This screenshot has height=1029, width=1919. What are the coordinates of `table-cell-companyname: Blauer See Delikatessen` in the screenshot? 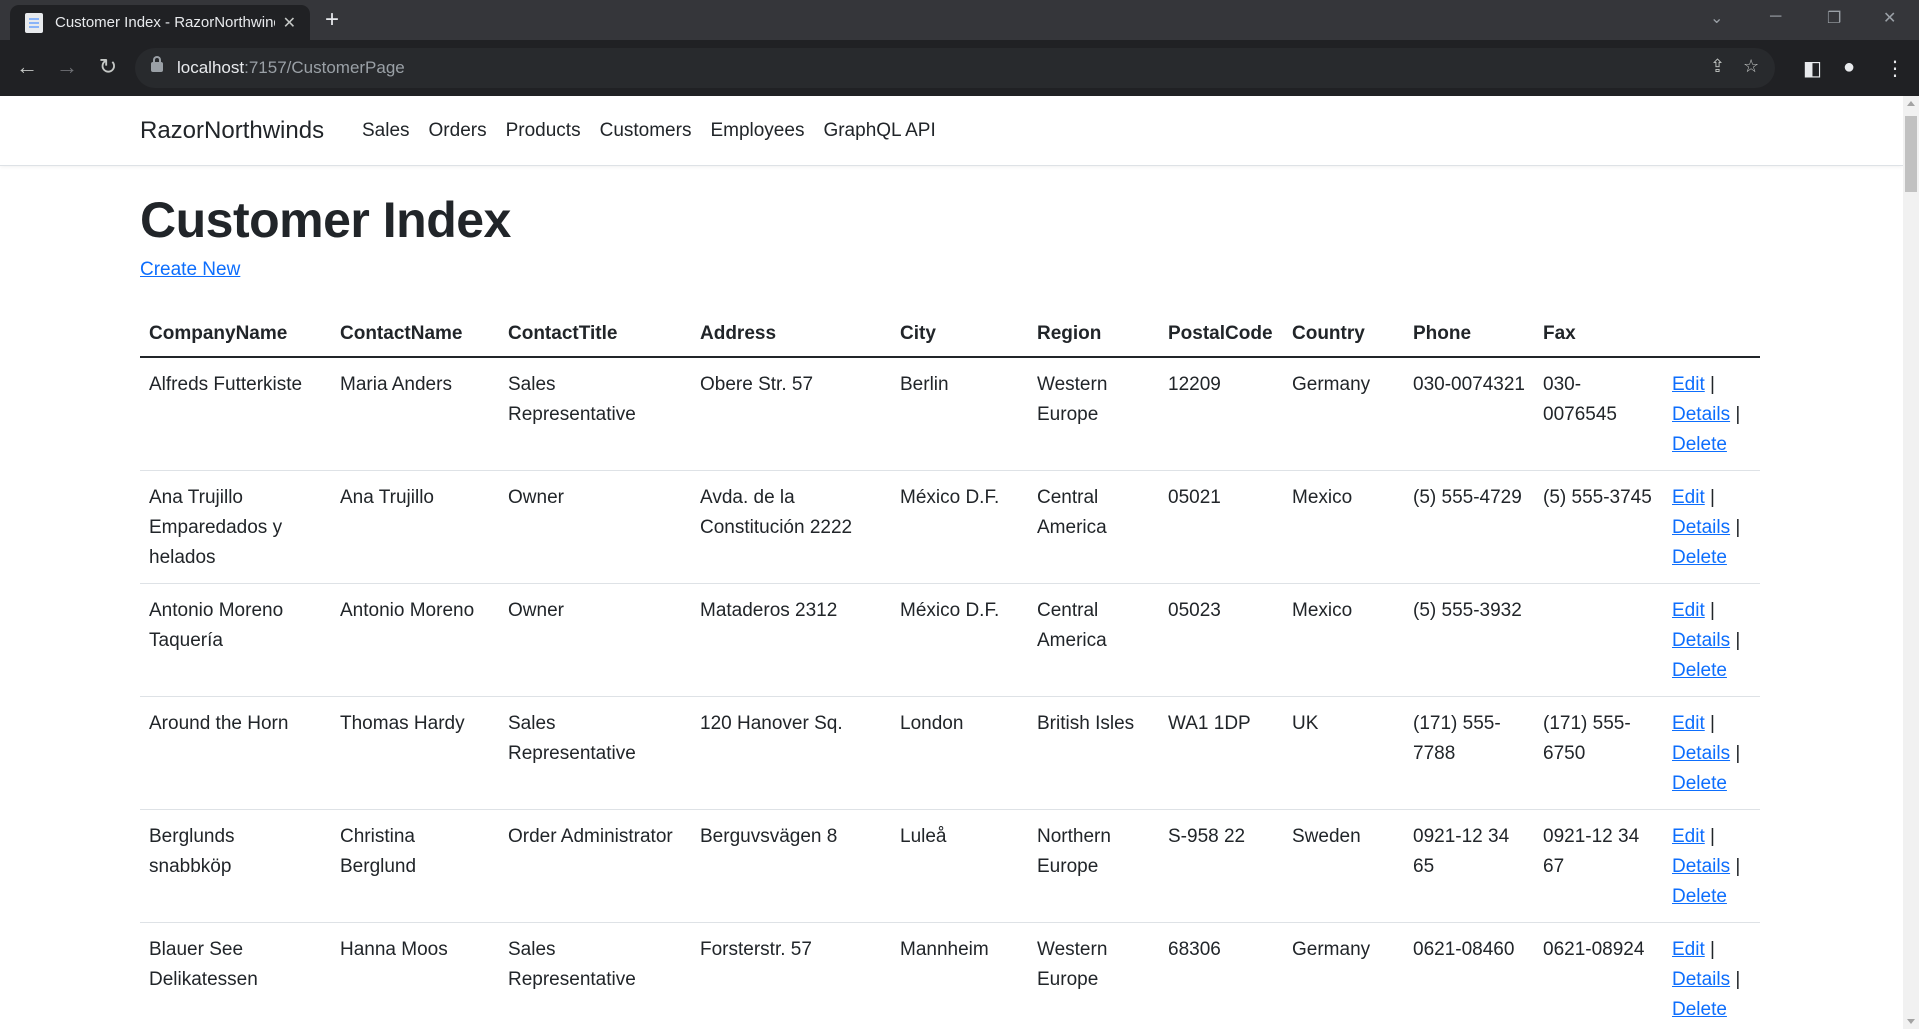 It's located at (235, 975).